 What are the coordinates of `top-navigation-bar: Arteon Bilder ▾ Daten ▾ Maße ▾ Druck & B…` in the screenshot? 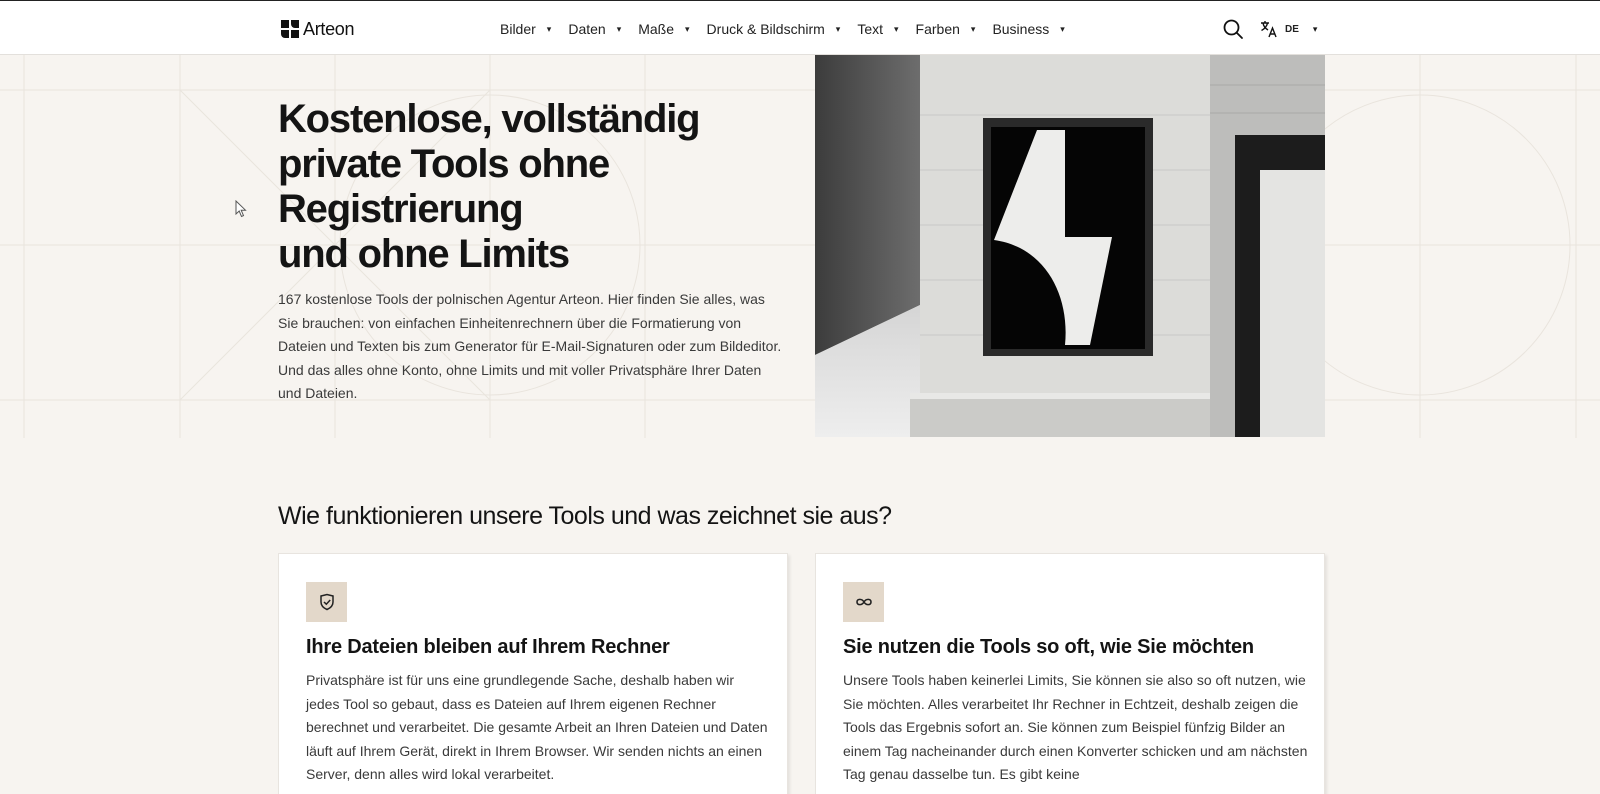 It's located at (800, 27).